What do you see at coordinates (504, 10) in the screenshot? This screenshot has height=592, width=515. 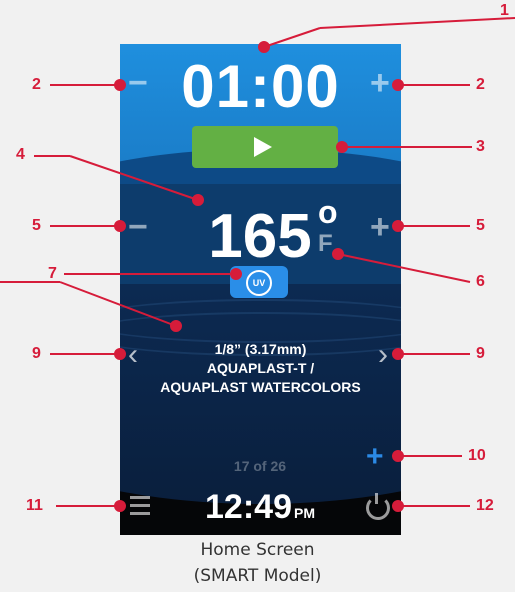 I see `callout-1: 1` at bounding box center [504, 10].